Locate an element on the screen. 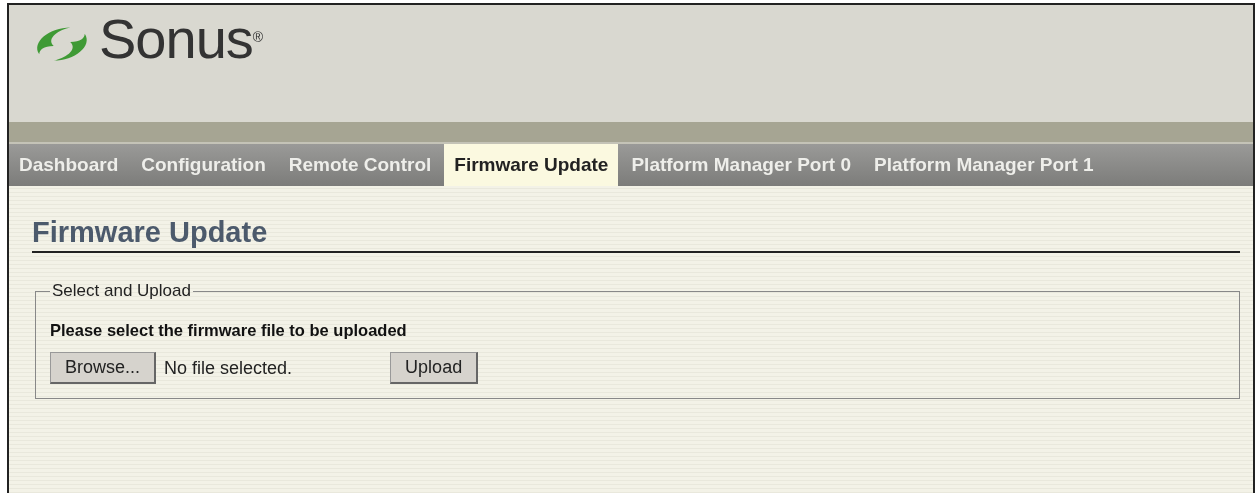 The image size is (1260, 495). nav-tab: Configuration is located at coordinates (203, 165).